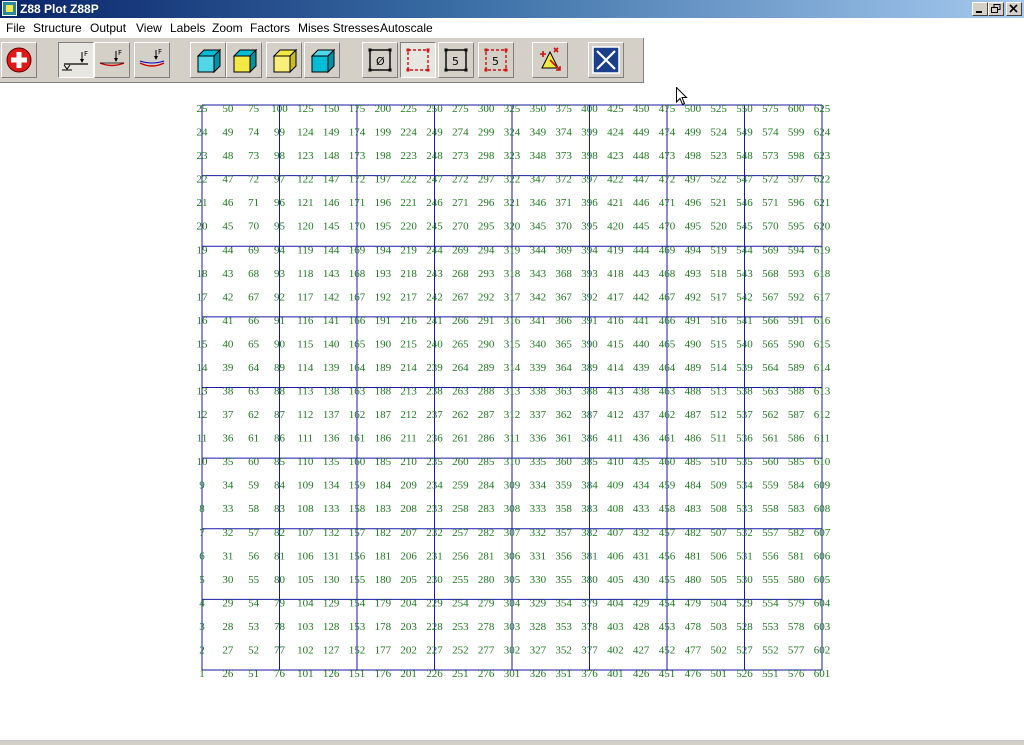 The width and height of the screenshot is (1024, 745). Describe the element at coordinates (770, 415) in the screenshot. I see `node-label: 562` at that location.